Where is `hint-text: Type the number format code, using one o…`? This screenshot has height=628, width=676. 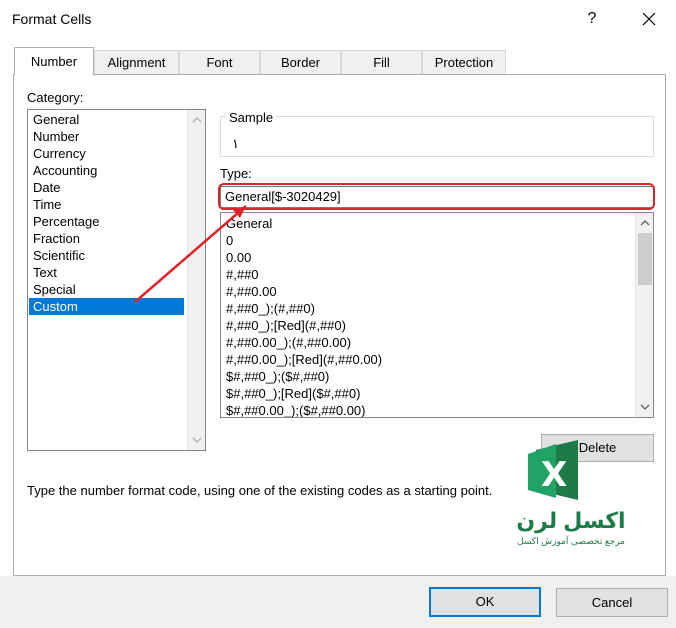 hint-text: Type the number format code, using one o… is located at coordinates (260, 490).